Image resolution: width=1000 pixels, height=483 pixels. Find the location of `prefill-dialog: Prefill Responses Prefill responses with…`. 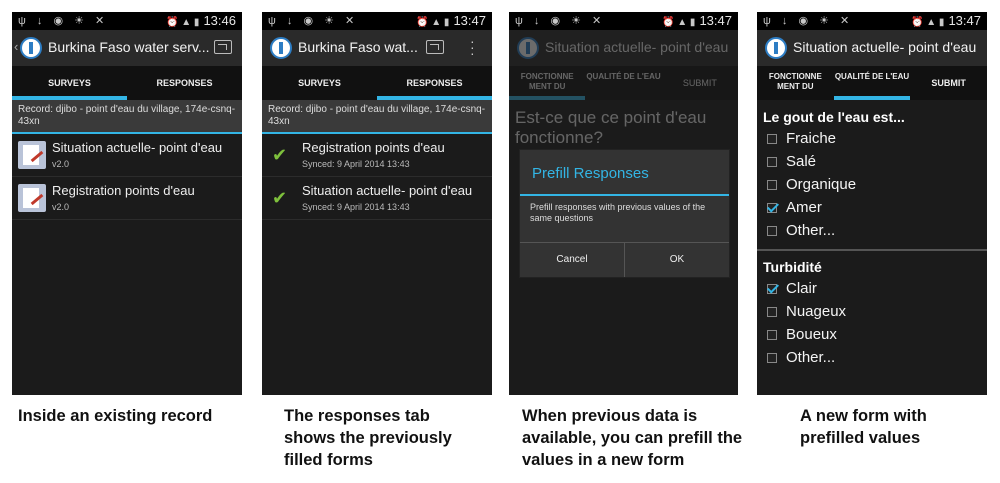

prefill-dialog: Prefill Responses Prefill responses with… is located at coordinates (624, 213).